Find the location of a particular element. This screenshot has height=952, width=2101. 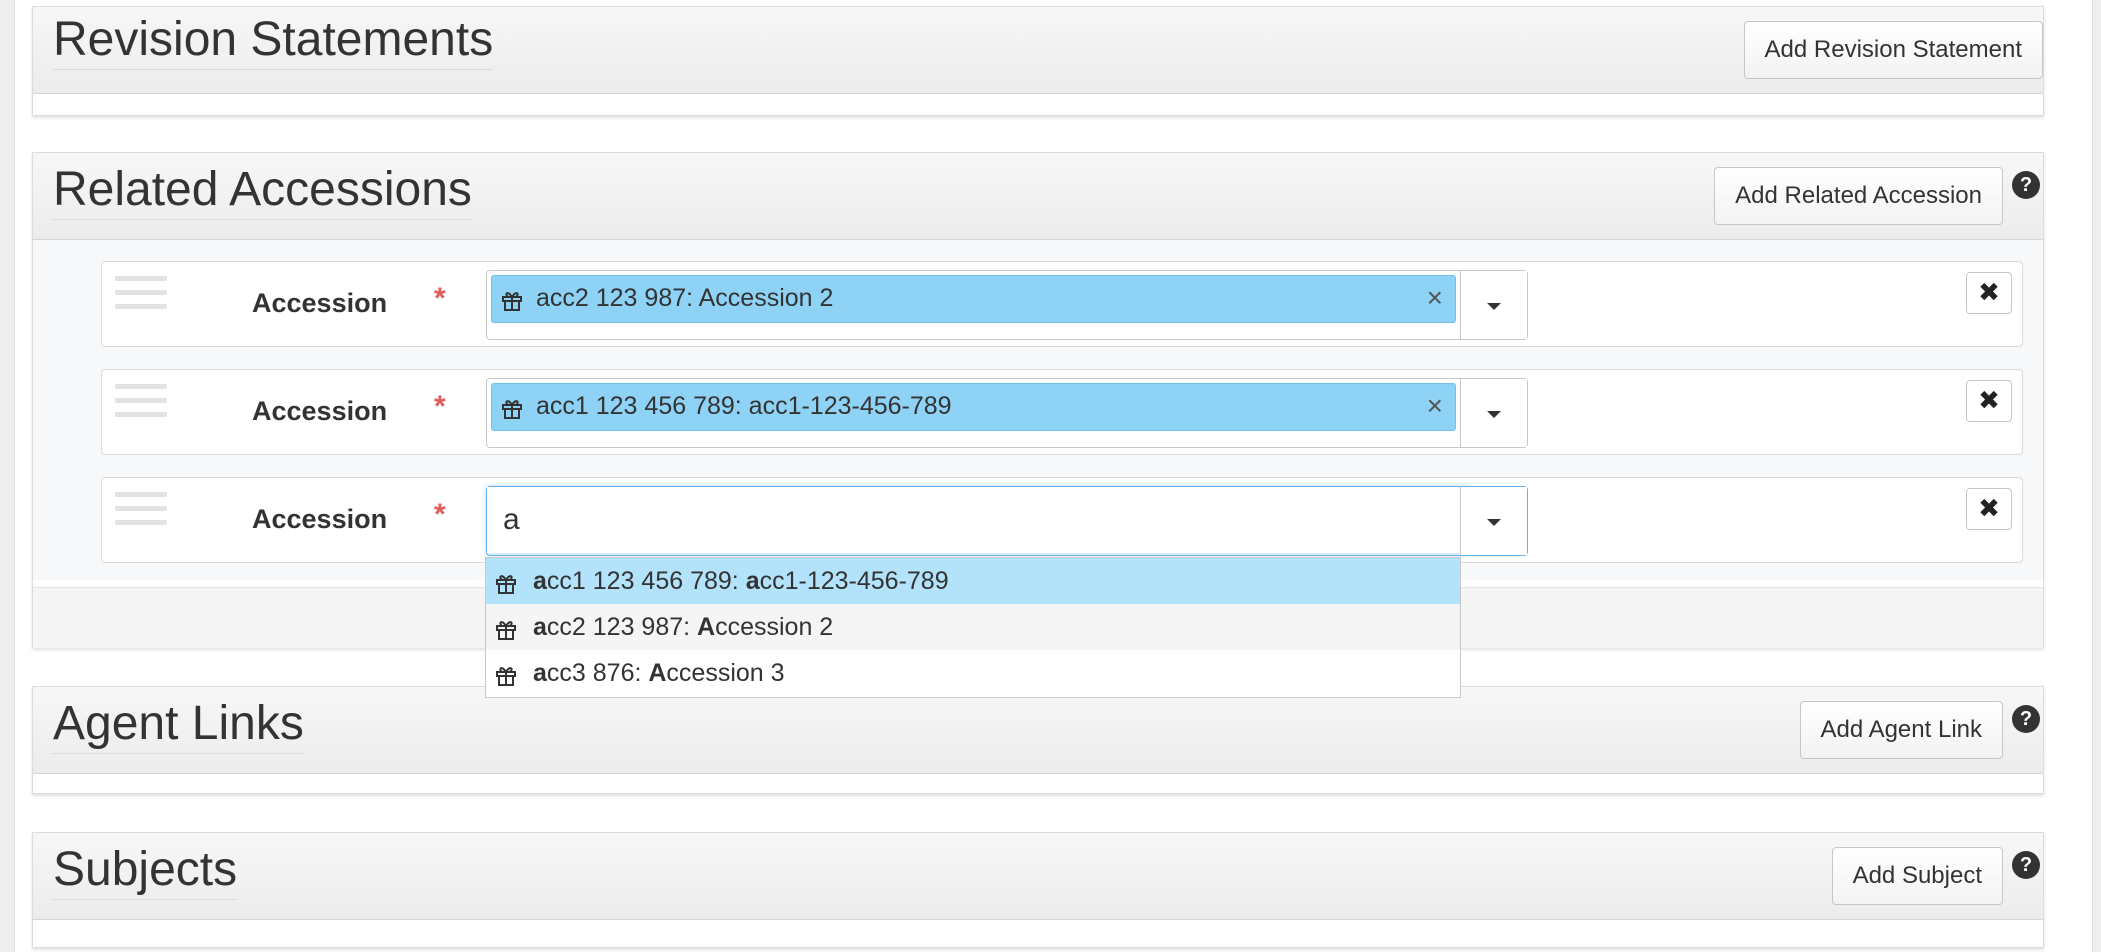

typeahead-option: acc3 876: Accession 3 is located at coordinates (973, 673).